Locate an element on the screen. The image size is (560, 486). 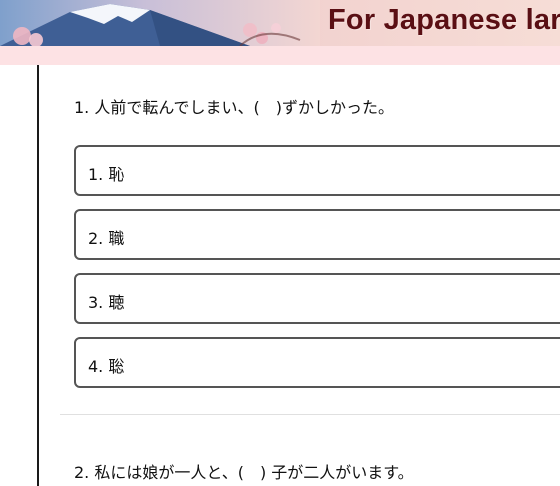
option-label: 3. 聴 is located at coordinates (106, 302).